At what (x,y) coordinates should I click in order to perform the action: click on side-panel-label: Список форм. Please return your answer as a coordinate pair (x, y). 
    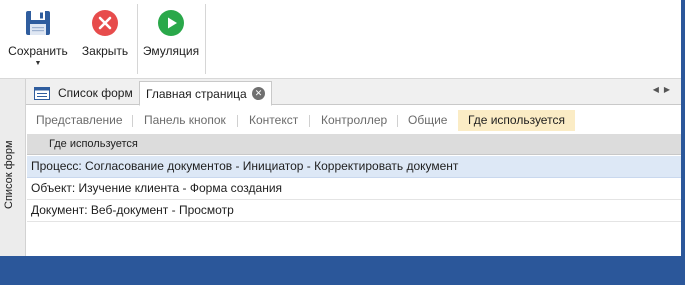
    Looking at the image, I should click on (9, 174).